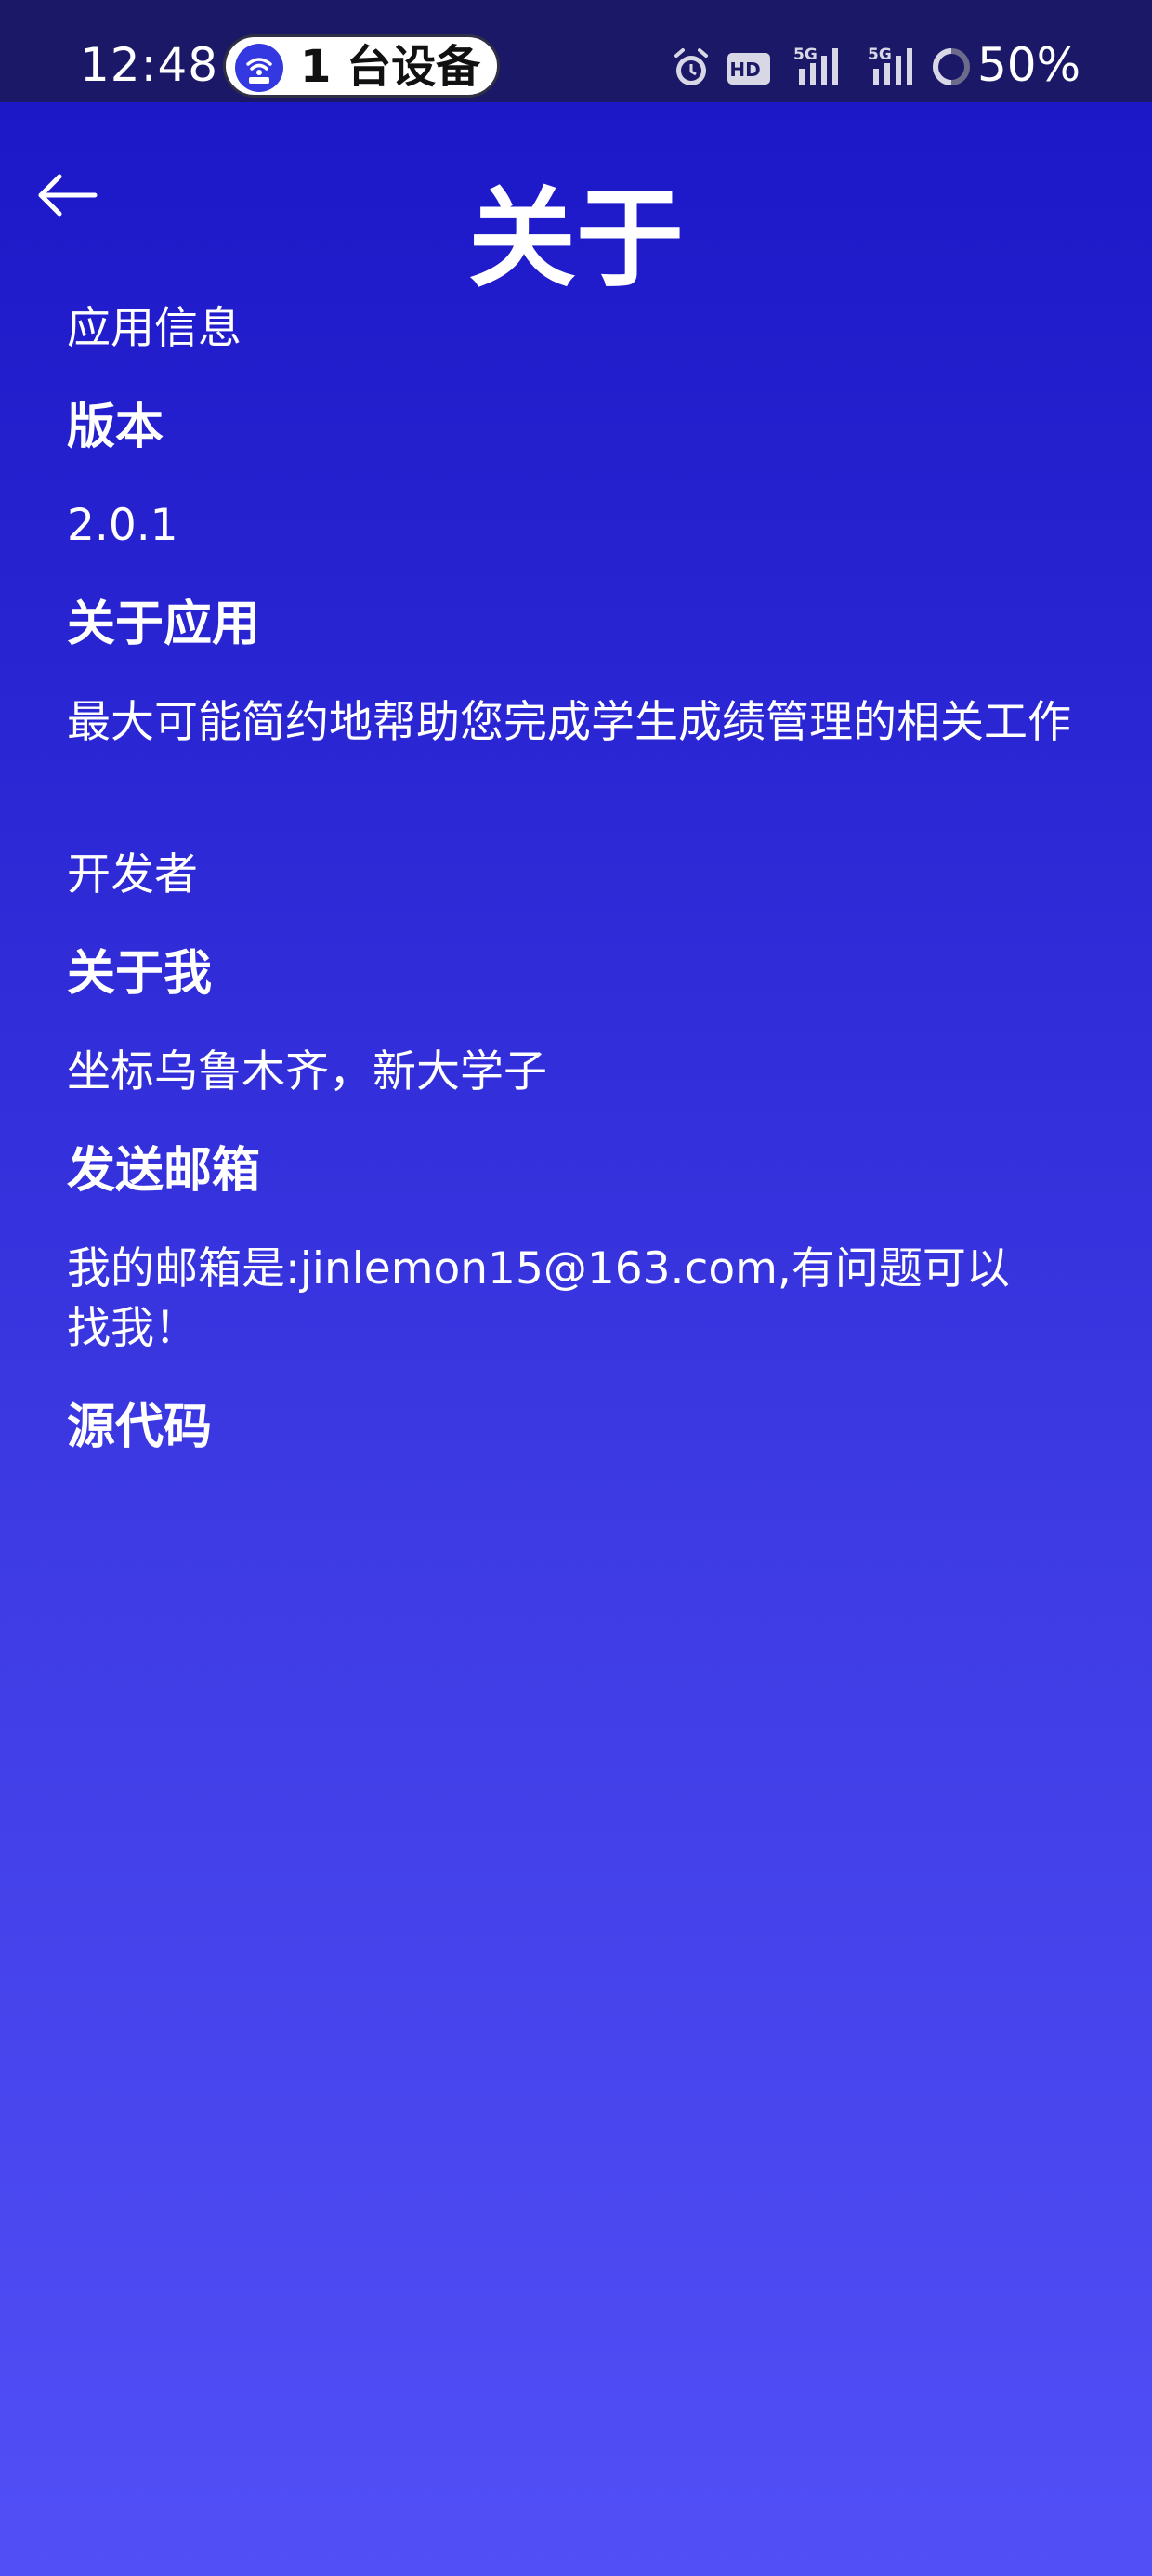  What do you see at coordinates (538, 1298) in the screenshot?
I see `email-text: 我的邮箱是:jinlemon15@163.com,有问题可以找我！` at bounding box center [538, 1298].